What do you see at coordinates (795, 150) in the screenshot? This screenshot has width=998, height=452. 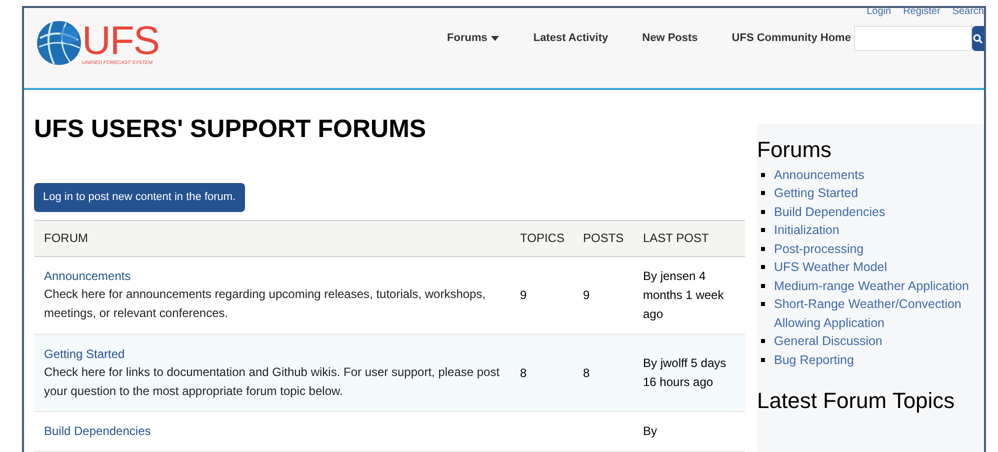 I see `sidebar-heading: Forums` at bounding box center [795, 150].